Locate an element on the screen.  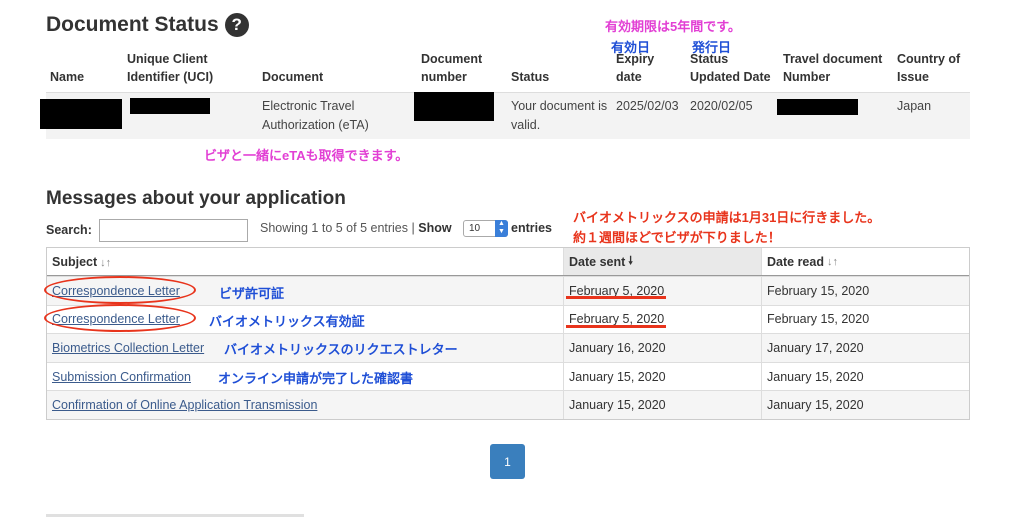
document-status-title: Document Status ? is located at coordinates (147, 25).